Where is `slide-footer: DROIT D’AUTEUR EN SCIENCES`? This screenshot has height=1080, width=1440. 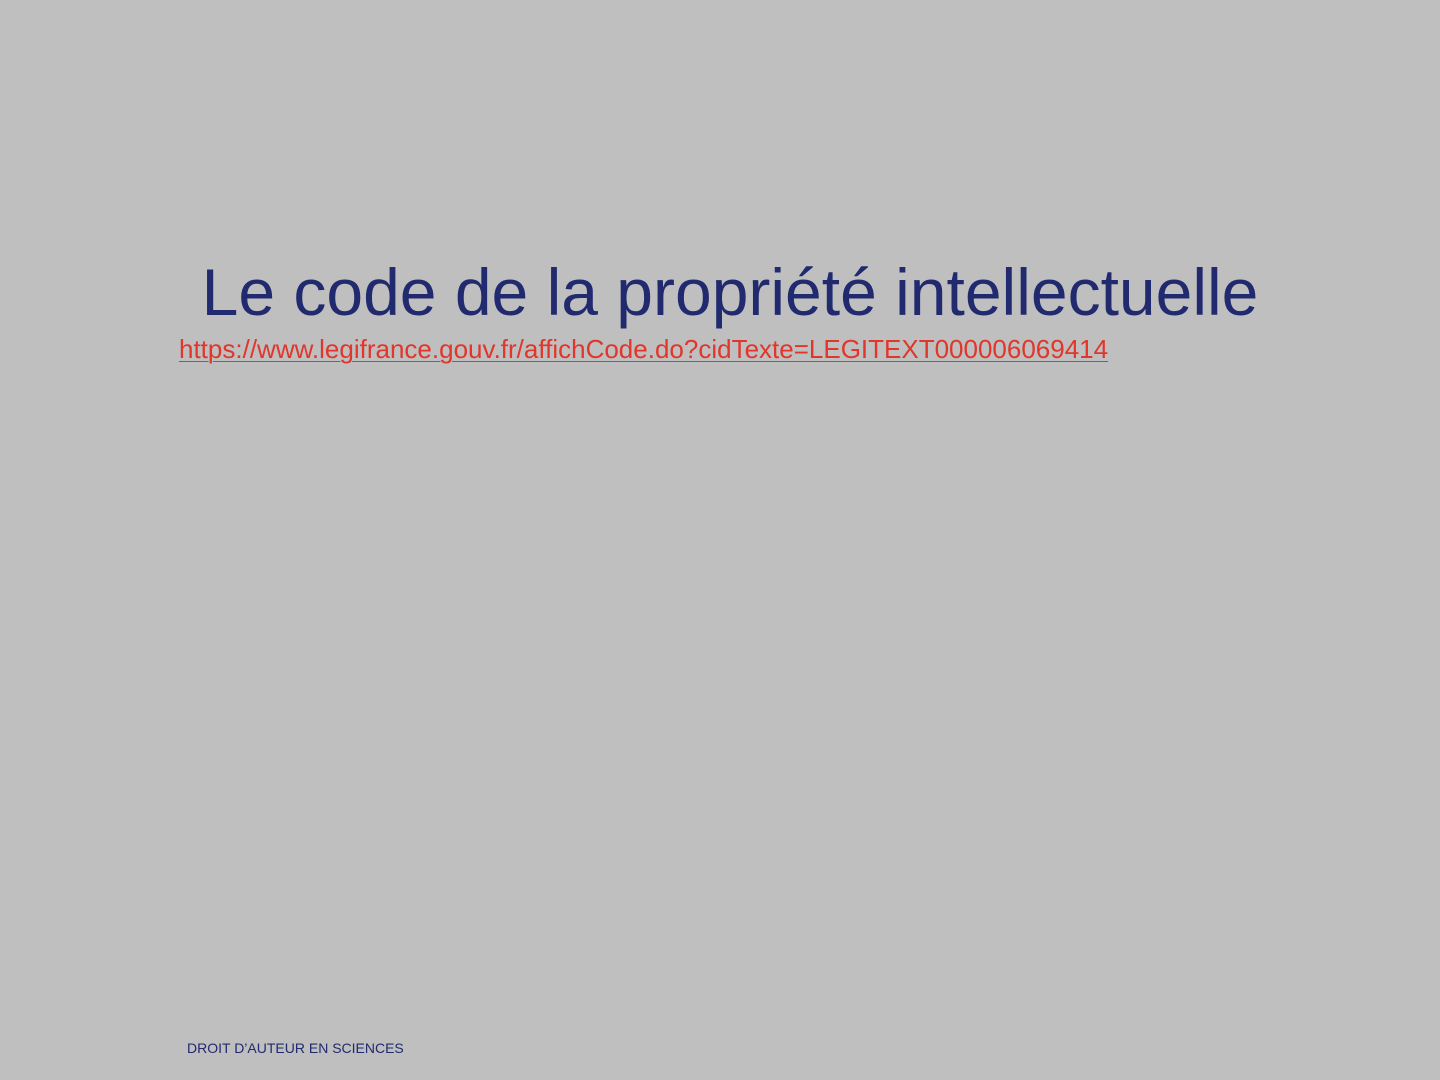 slide-footer: DROIT D’AUTEUR EN SCIENCES is located at coordinates (295, 1048).